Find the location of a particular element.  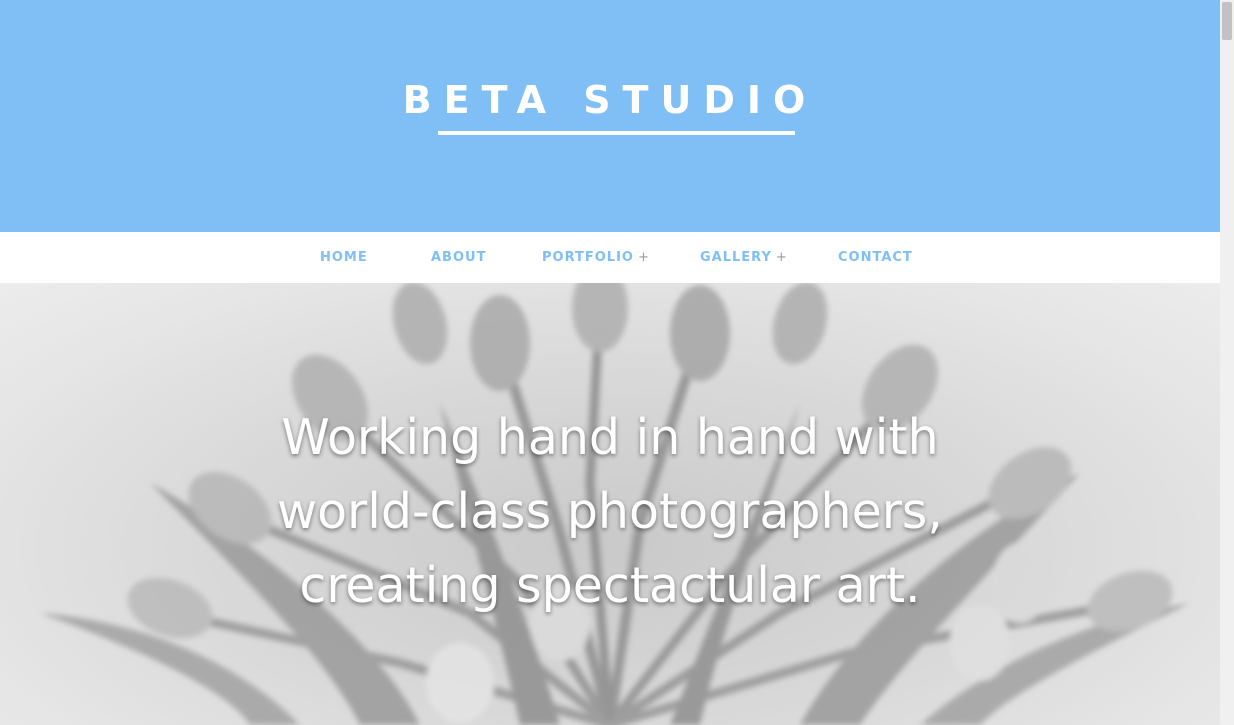

nav-item-home: HOME is located at coordinates (344, 257).